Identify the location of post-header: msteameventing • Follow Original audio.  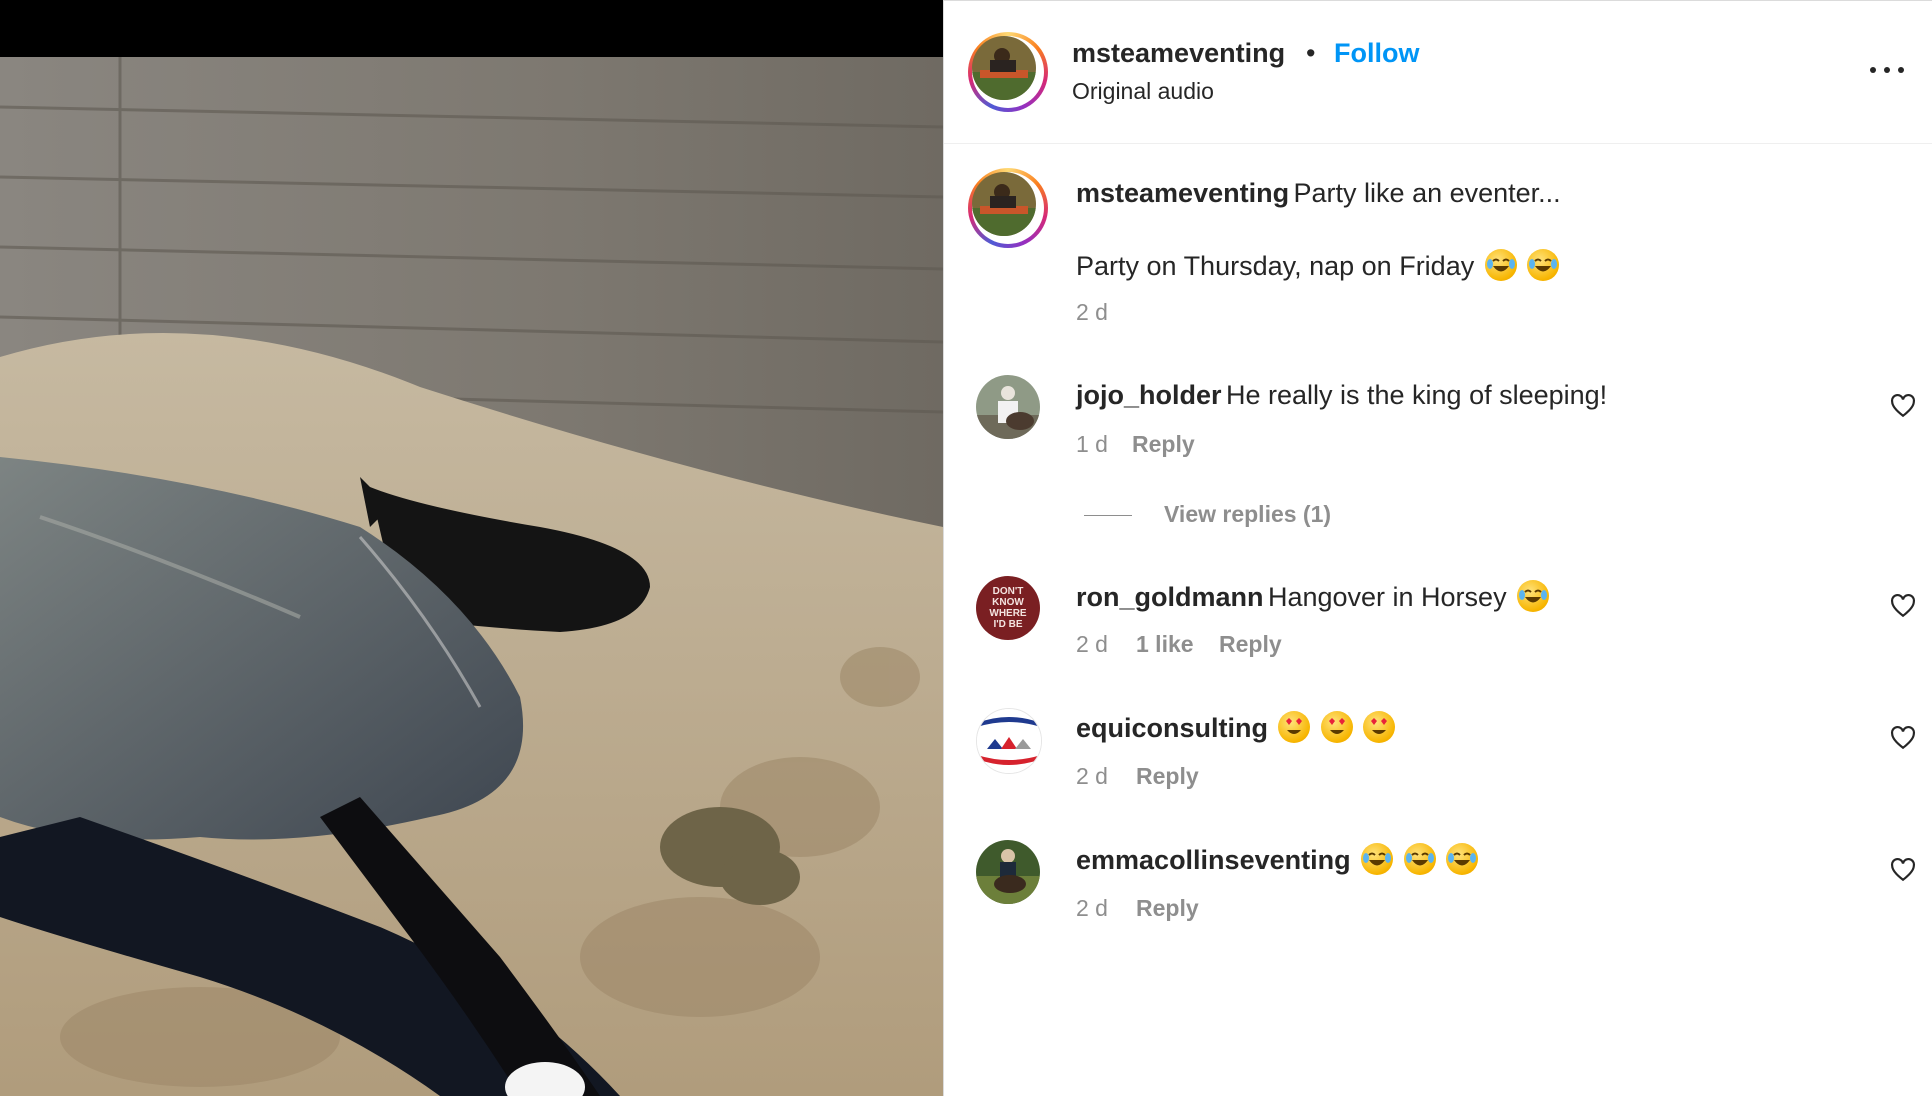
(1438, 72).